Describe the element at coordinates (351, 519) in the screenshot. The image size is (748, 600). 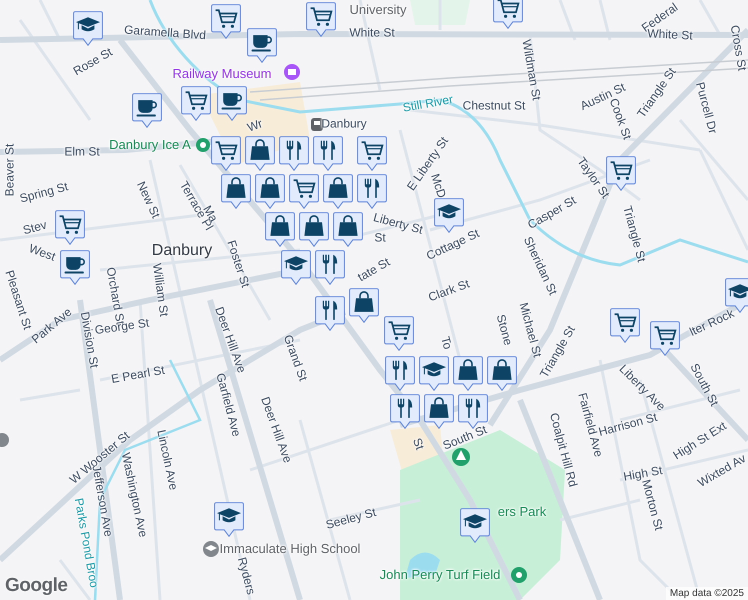
I see `map-label: Seeley St` at that location.